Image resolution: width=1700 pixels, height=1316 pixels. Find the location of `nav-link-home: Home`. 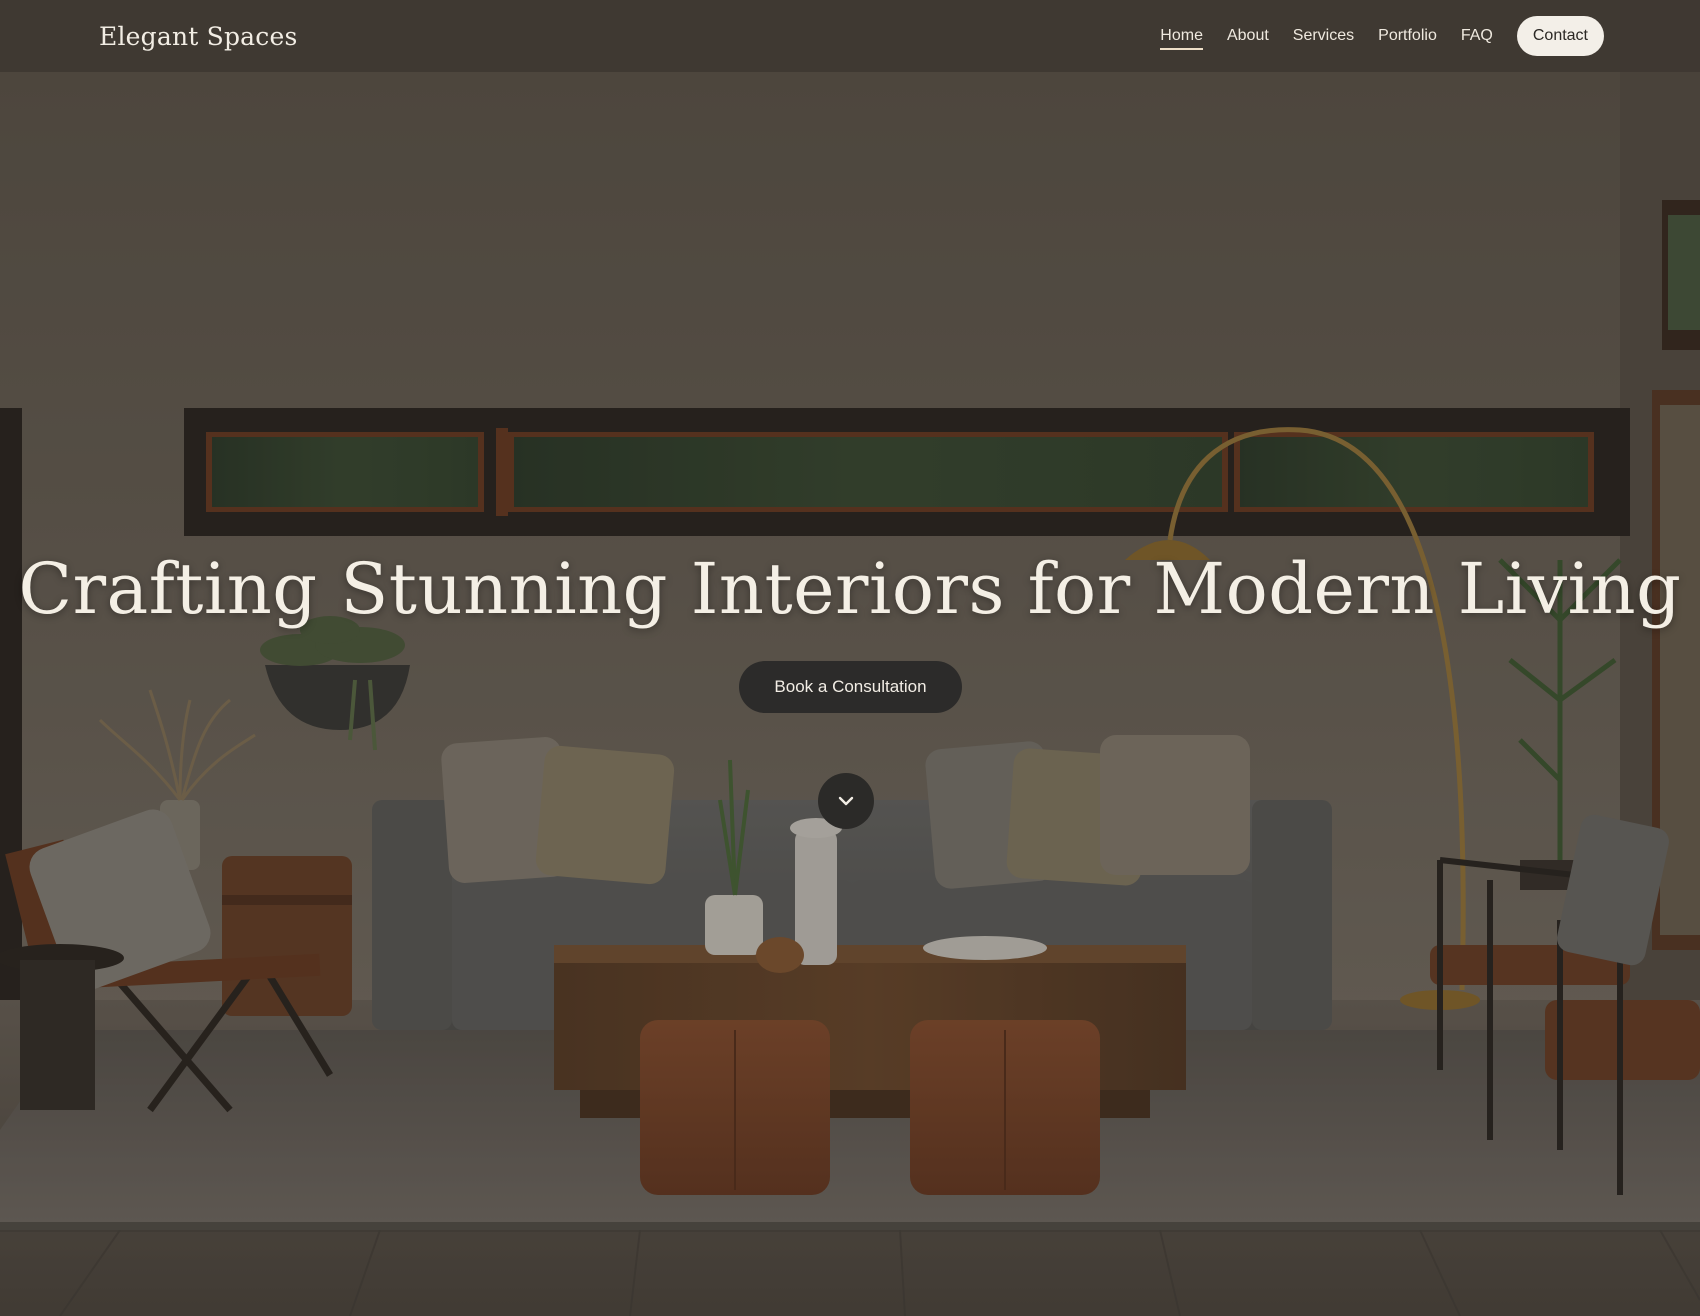

nav-link-home: Home is located at coordinates (1181, 36).